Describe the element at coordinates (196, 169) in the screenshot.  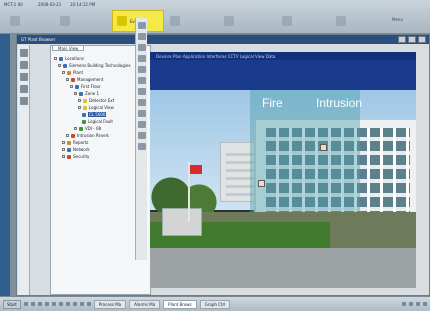
I see `flag-icon` at that location.